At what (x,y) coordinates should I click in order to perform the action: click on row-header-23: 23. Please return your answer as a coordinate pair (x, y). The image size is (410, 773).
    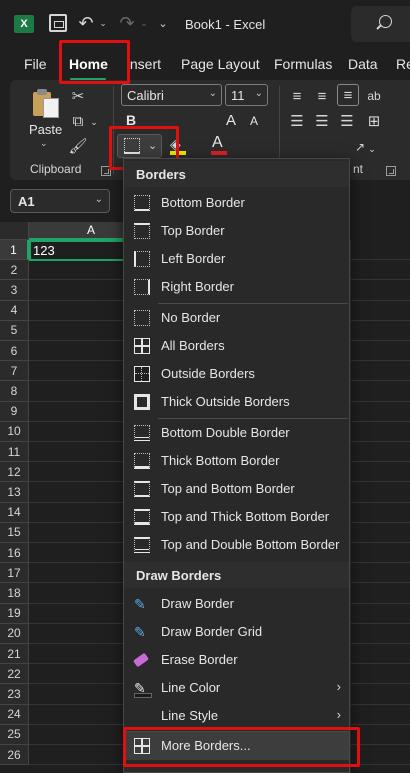
    Looking at the image, I should click on (14, 694).